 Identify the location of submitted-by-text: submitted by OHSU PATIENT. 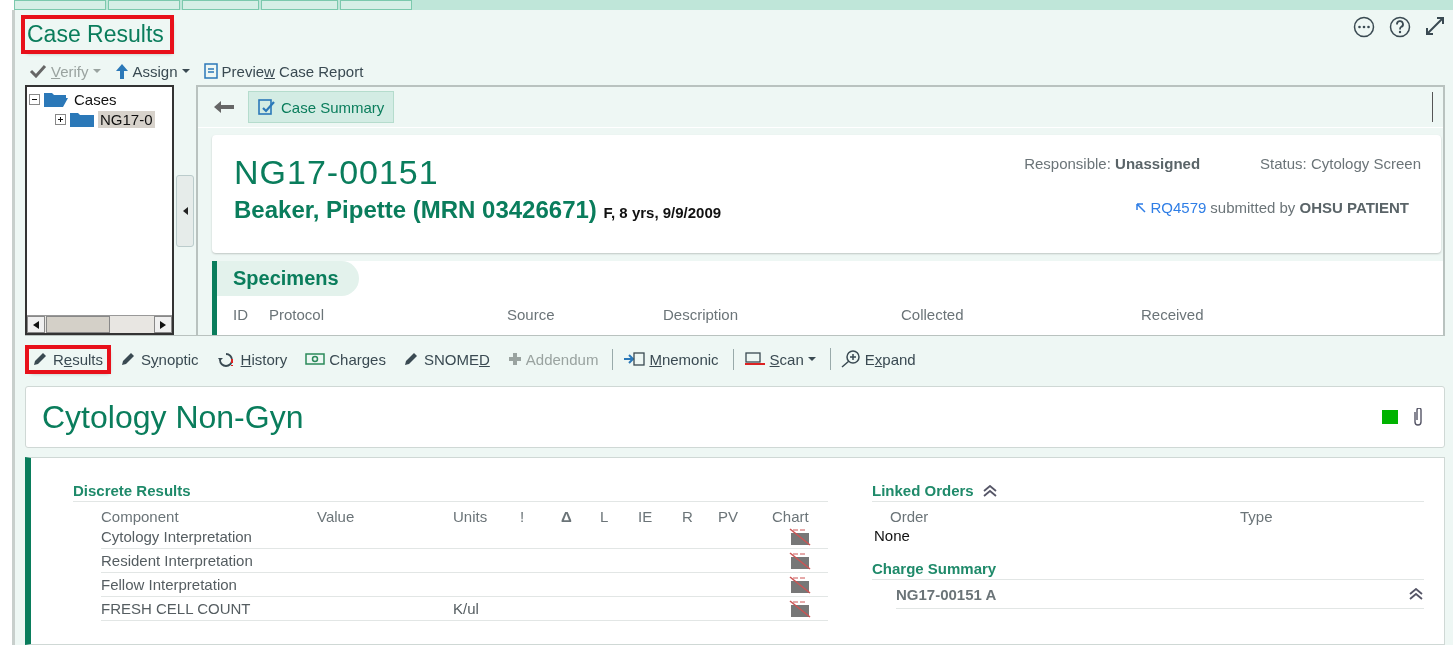
(1309, 207).